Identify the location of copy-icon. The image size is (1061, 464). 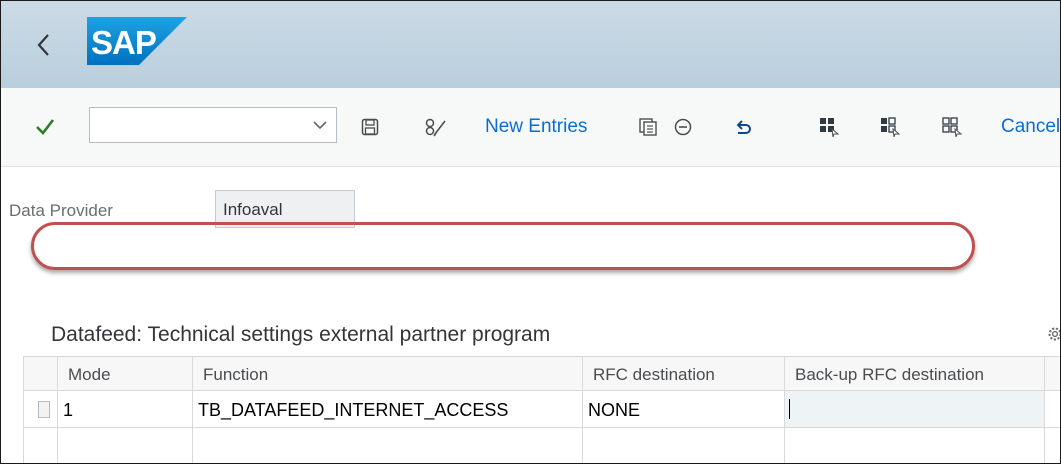
(648, 127).